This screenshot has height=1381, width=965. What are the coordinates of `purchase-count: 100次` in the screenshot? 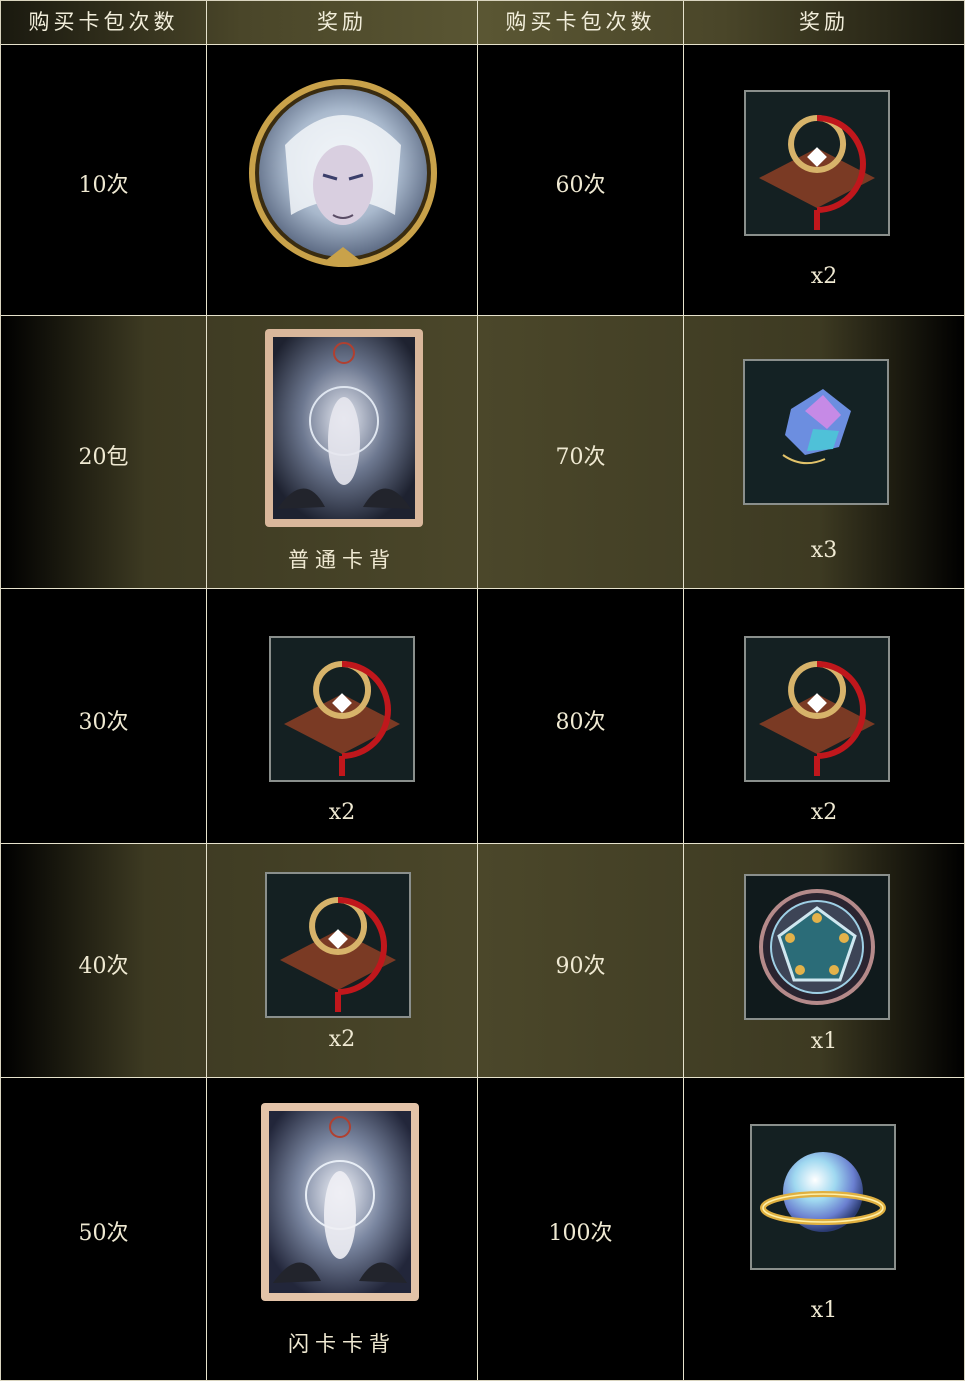 It's located at (580, 1233).